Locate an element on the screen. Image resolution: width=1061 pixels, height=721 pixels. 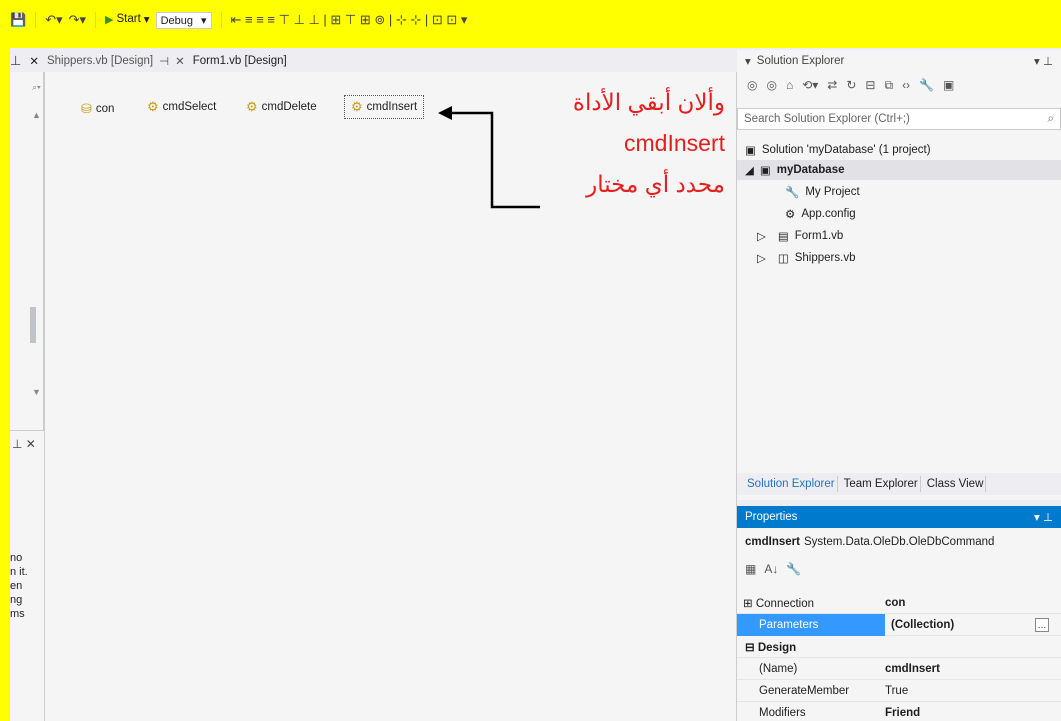
save-all-icon: 💾 is located at coordinates (18, 20).